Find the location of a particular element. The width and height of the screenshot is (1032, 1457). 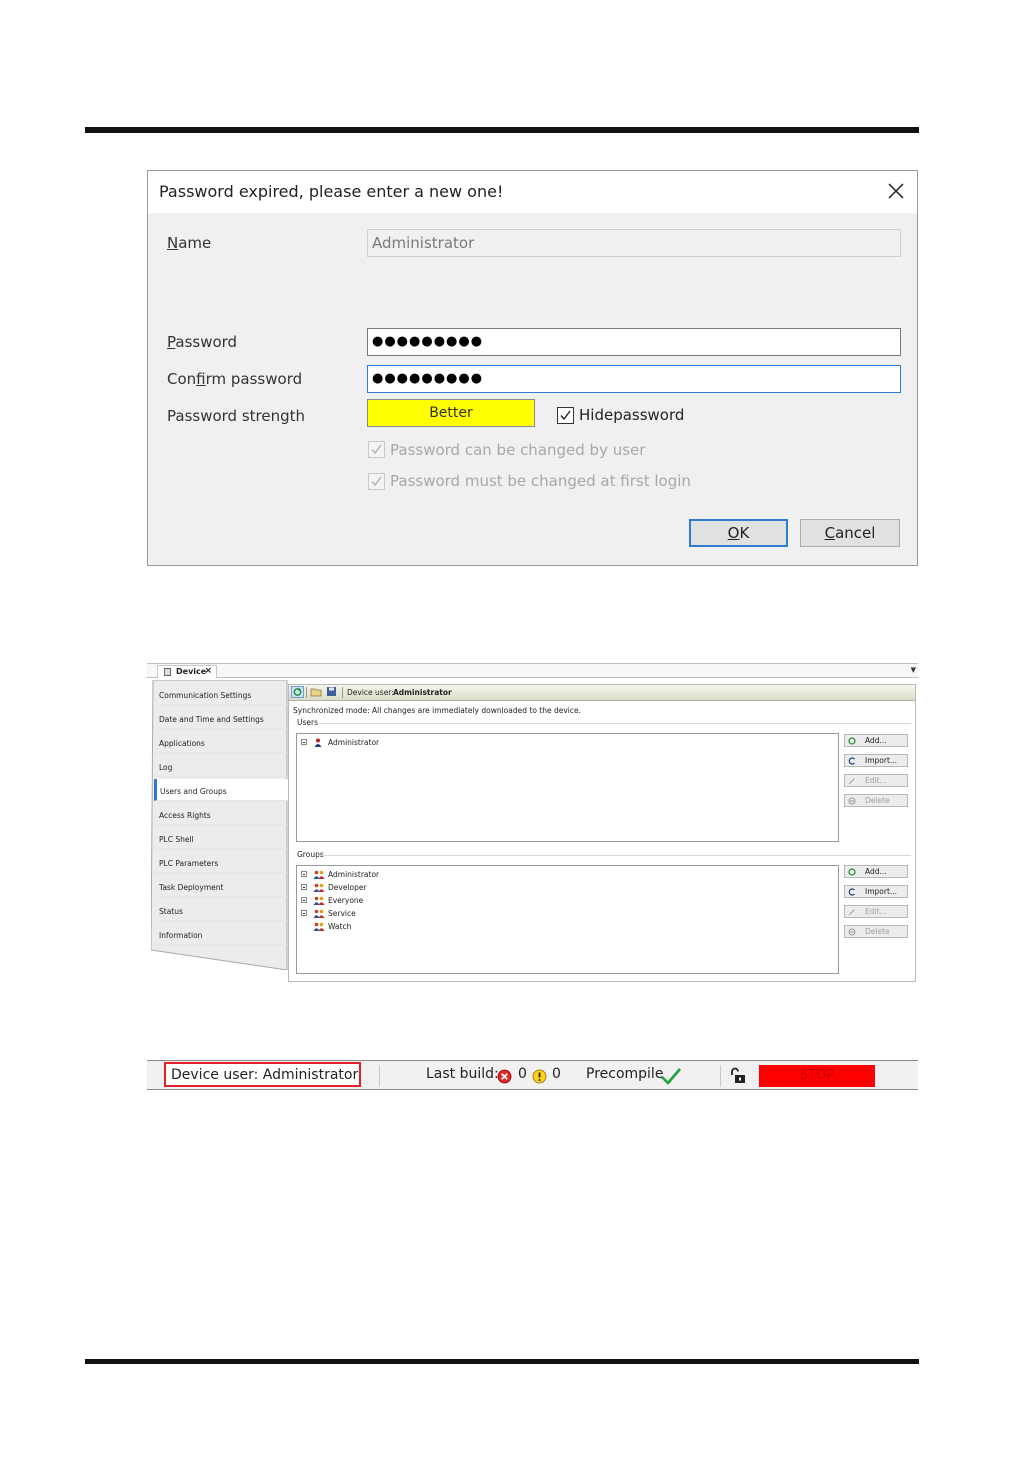

delete-icon is located at coordinates (852, 801).